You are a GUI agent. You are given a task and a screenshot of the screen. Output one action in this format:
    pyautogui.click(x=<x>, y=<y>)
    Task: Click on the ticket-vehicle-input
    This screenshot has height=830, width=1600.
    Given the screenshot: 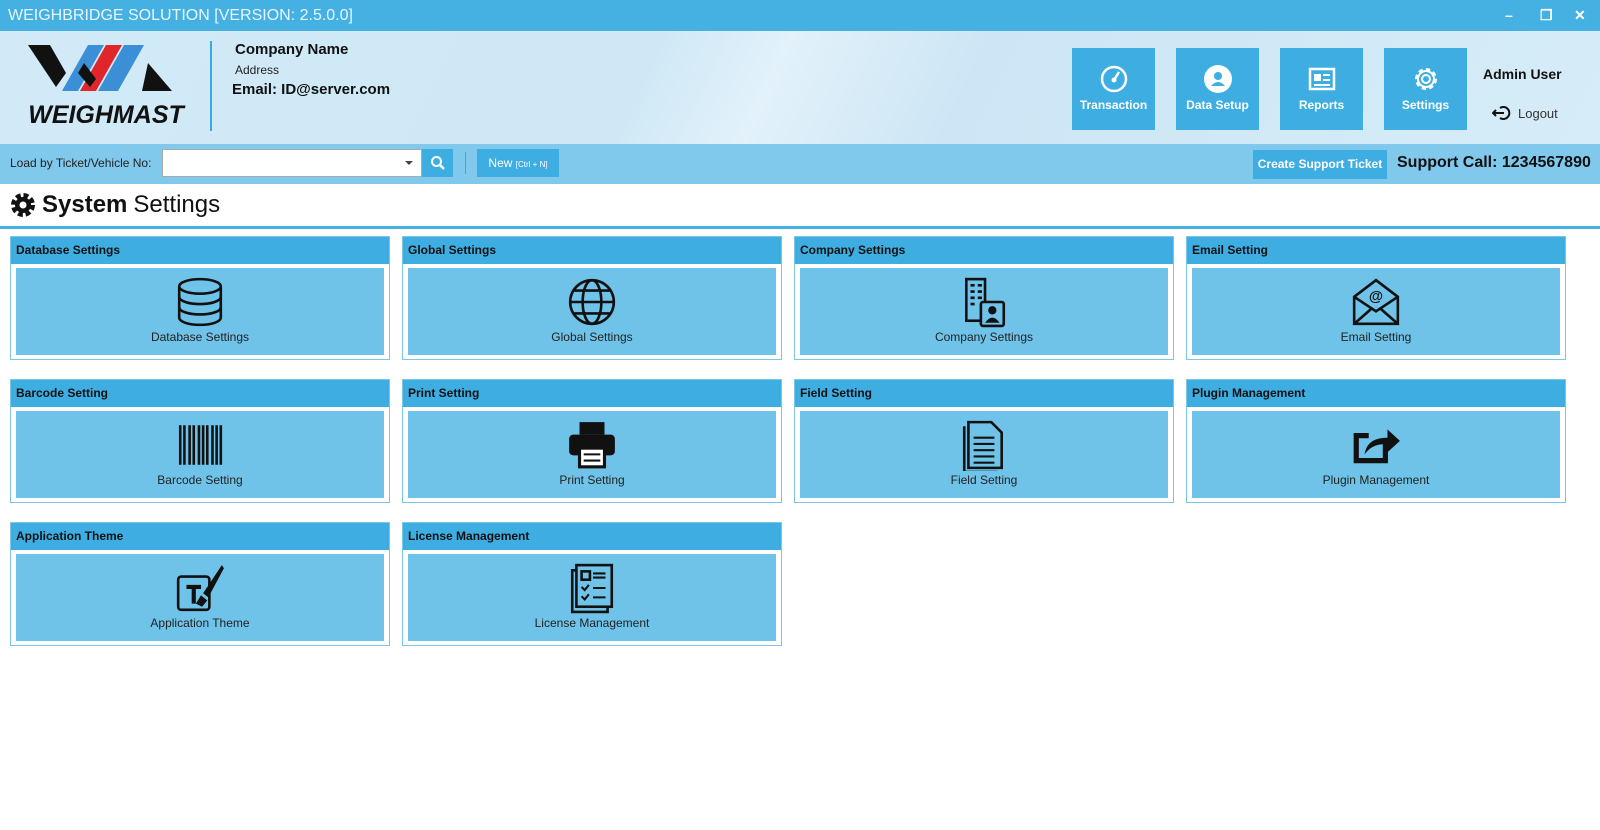 What is the action you would take?
    pyautogui.click(x=292, y=163)
    